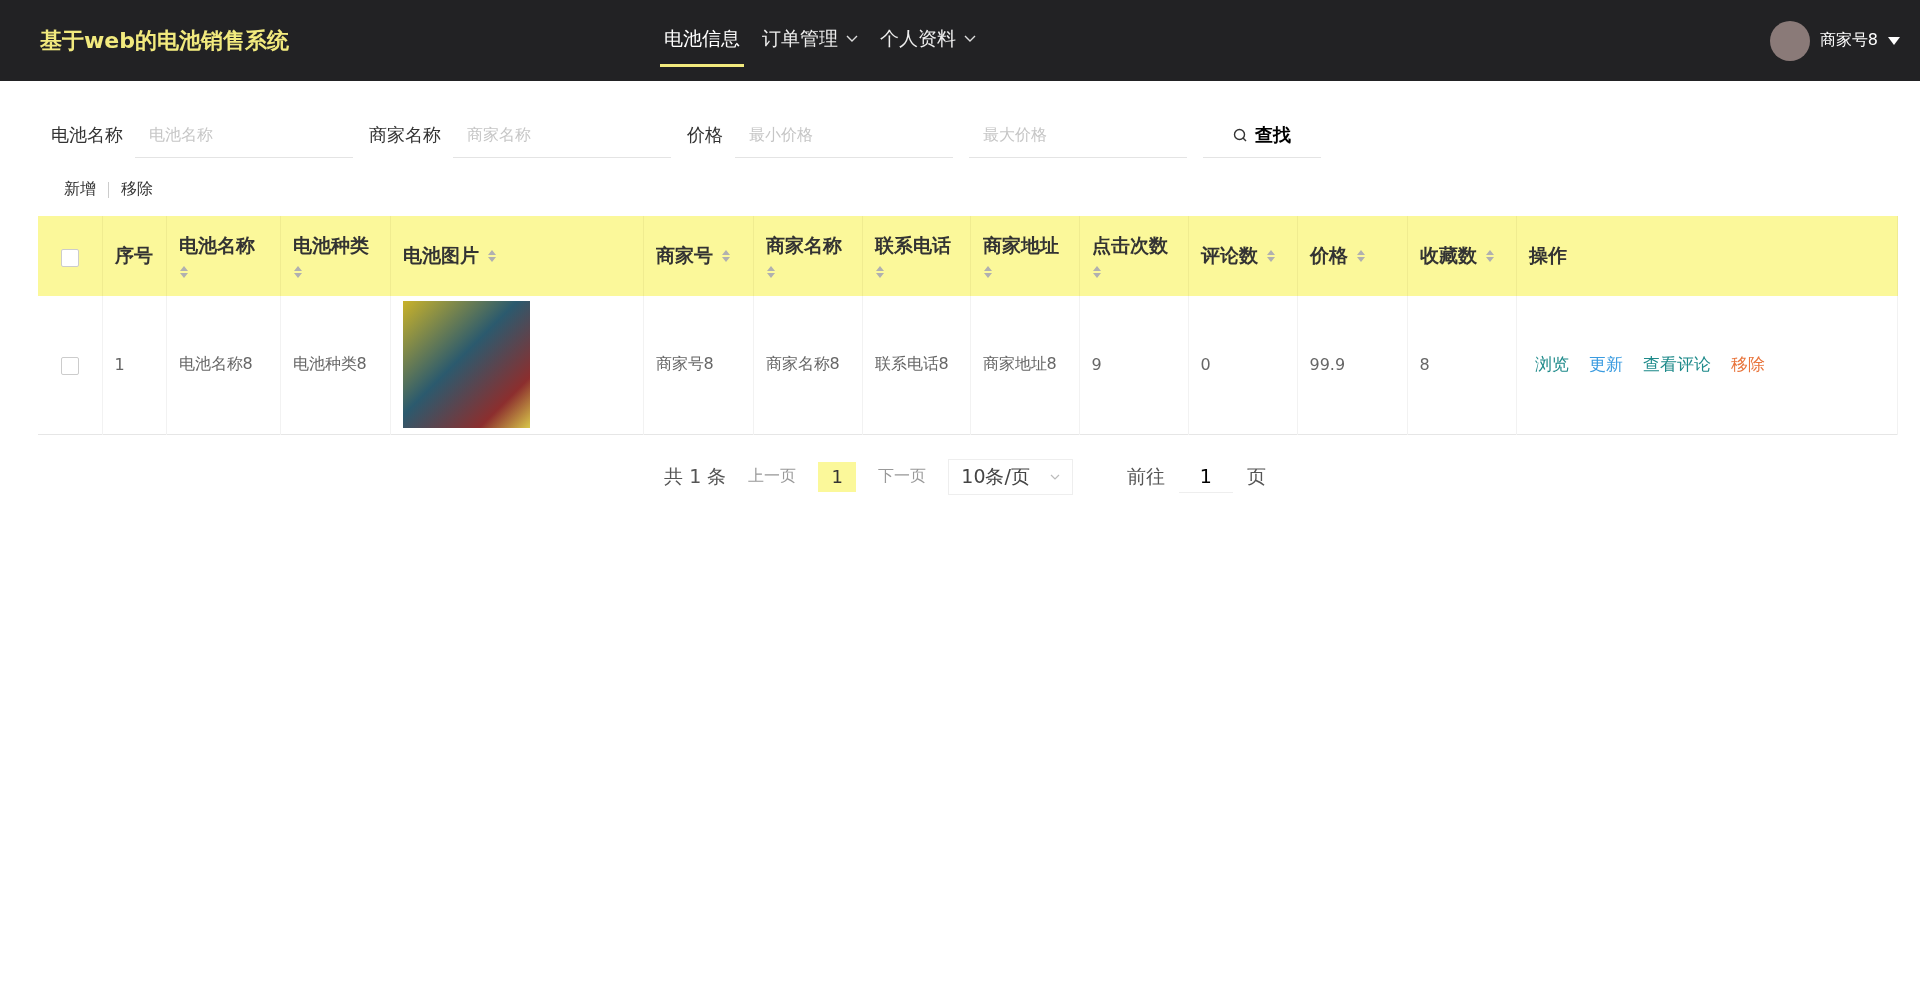 Image resolution: width=1920 pixels, height=988 pixels. Describe the element at coordinates (80, 189) in the screenshot. I see `toolbar-button: 新增` at that location.